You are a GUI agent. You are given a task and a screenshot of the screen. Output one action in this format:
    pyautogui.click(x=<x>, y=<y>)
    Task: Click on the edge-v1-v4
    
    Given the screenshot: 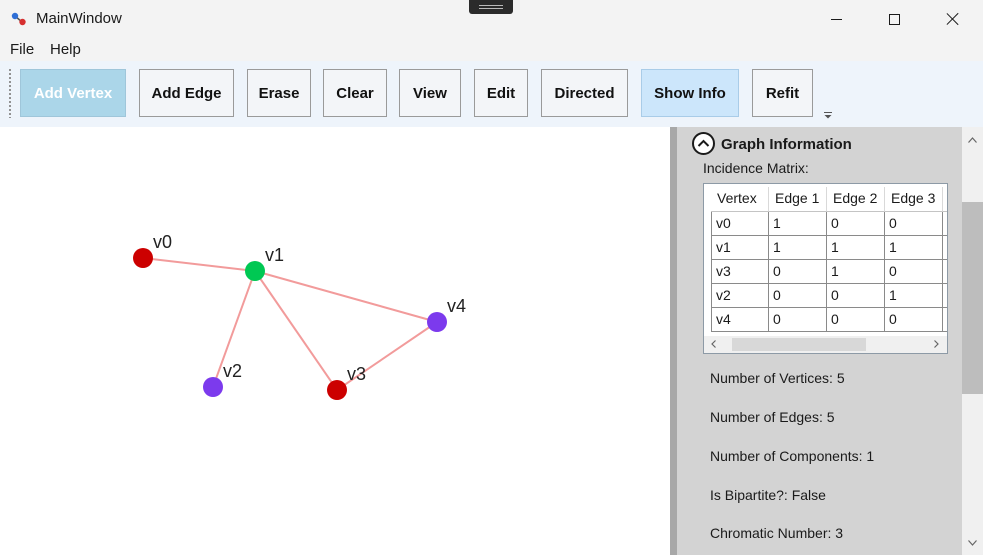 What is the action you would take?
    pyautogui.click(x=346, y=296)
    